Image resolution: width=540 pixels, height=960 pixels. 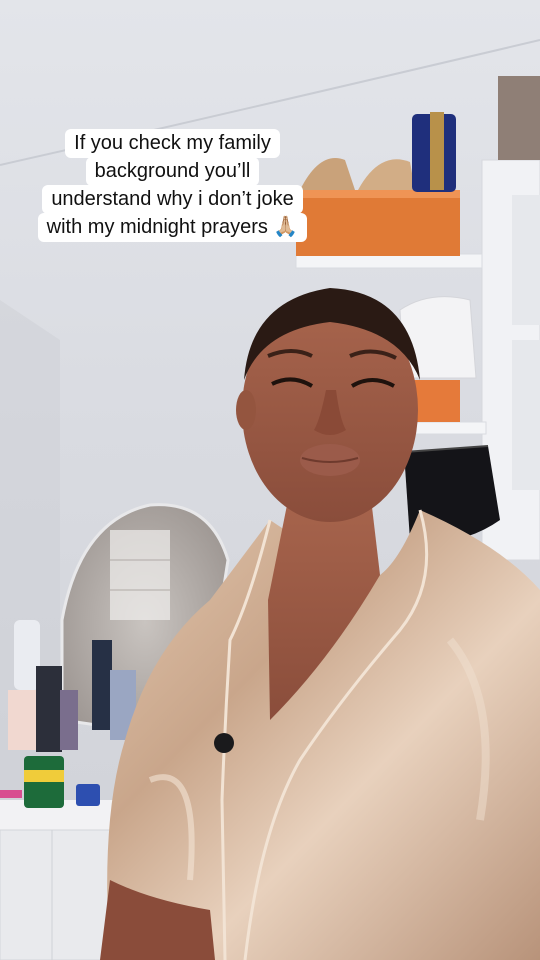 What do you see at coordinates (519, 118) in the screenshot?
I see `picture-frame` at bounding box center [519, 118].